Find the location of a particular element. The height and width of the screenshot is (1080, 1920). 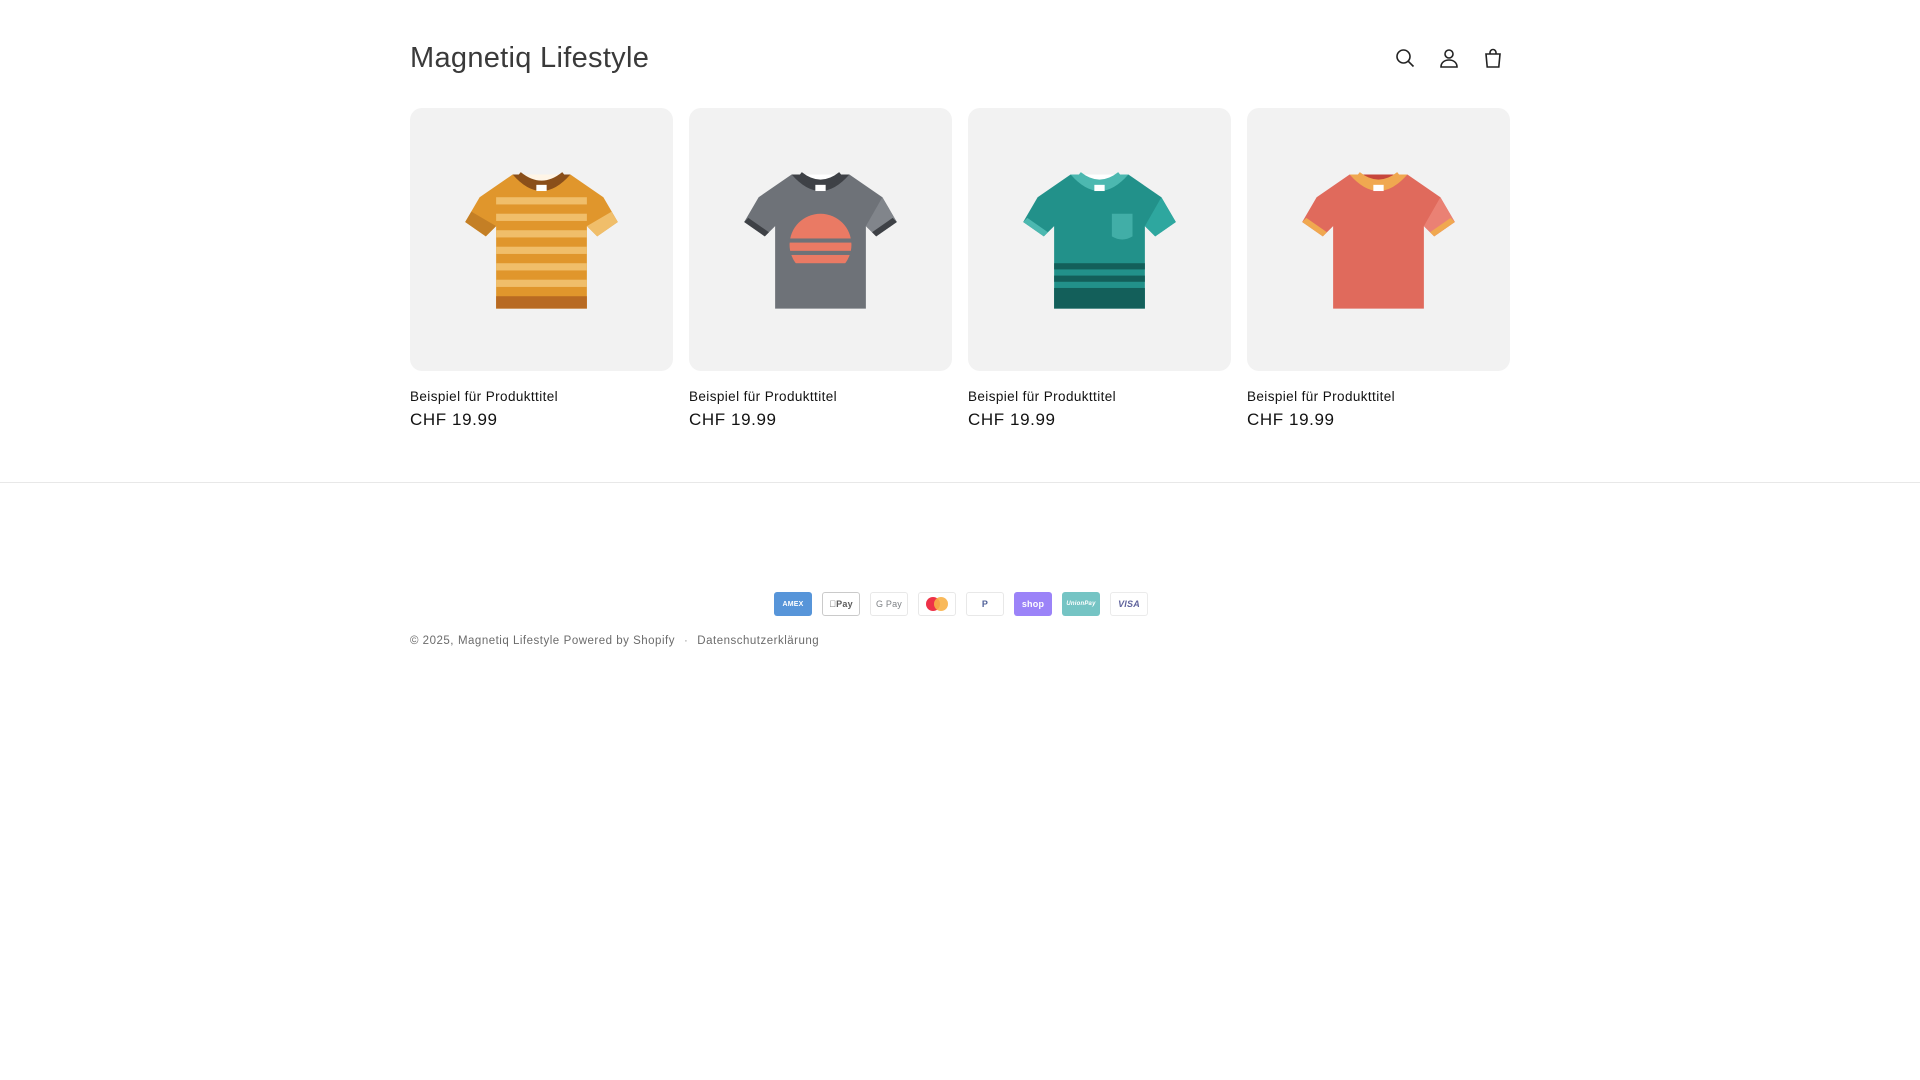

teal-pocket-tshirt-icon is located at coordinates (1099, 240).